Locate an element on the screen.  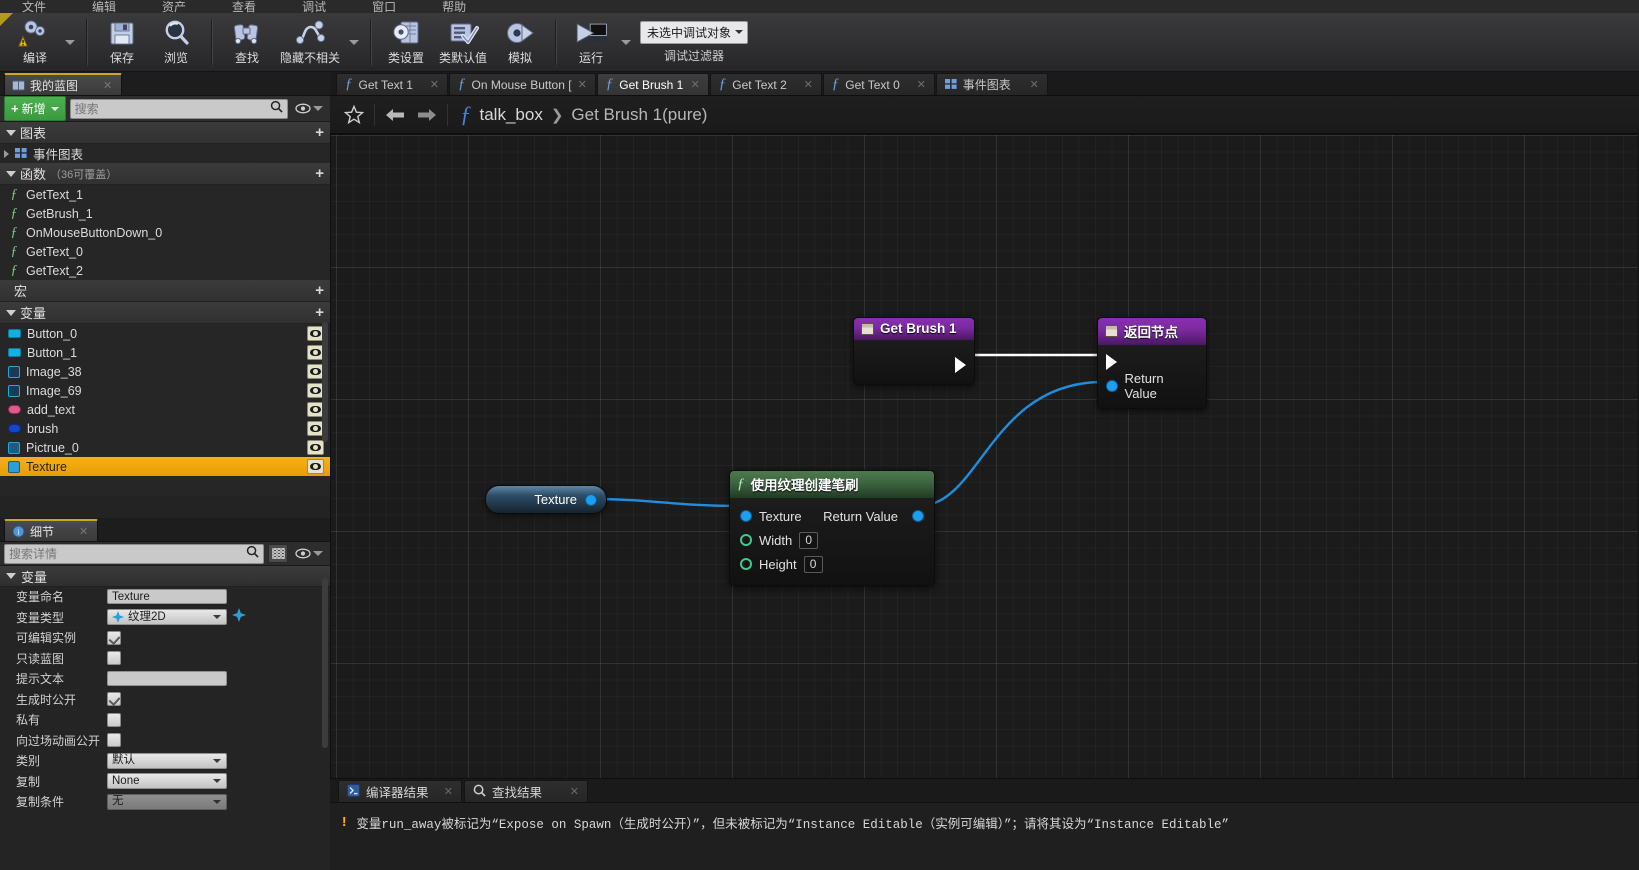
menu-item-file: 文件 is located at coordinates (34, 7).